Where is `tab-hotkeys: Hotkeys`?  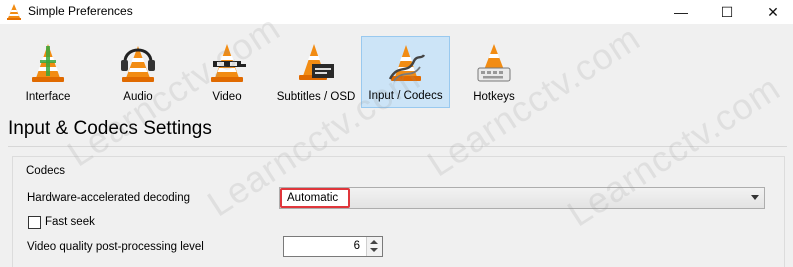 tab-hotkeys: Hotkeys is located at coordinates (494, 72).